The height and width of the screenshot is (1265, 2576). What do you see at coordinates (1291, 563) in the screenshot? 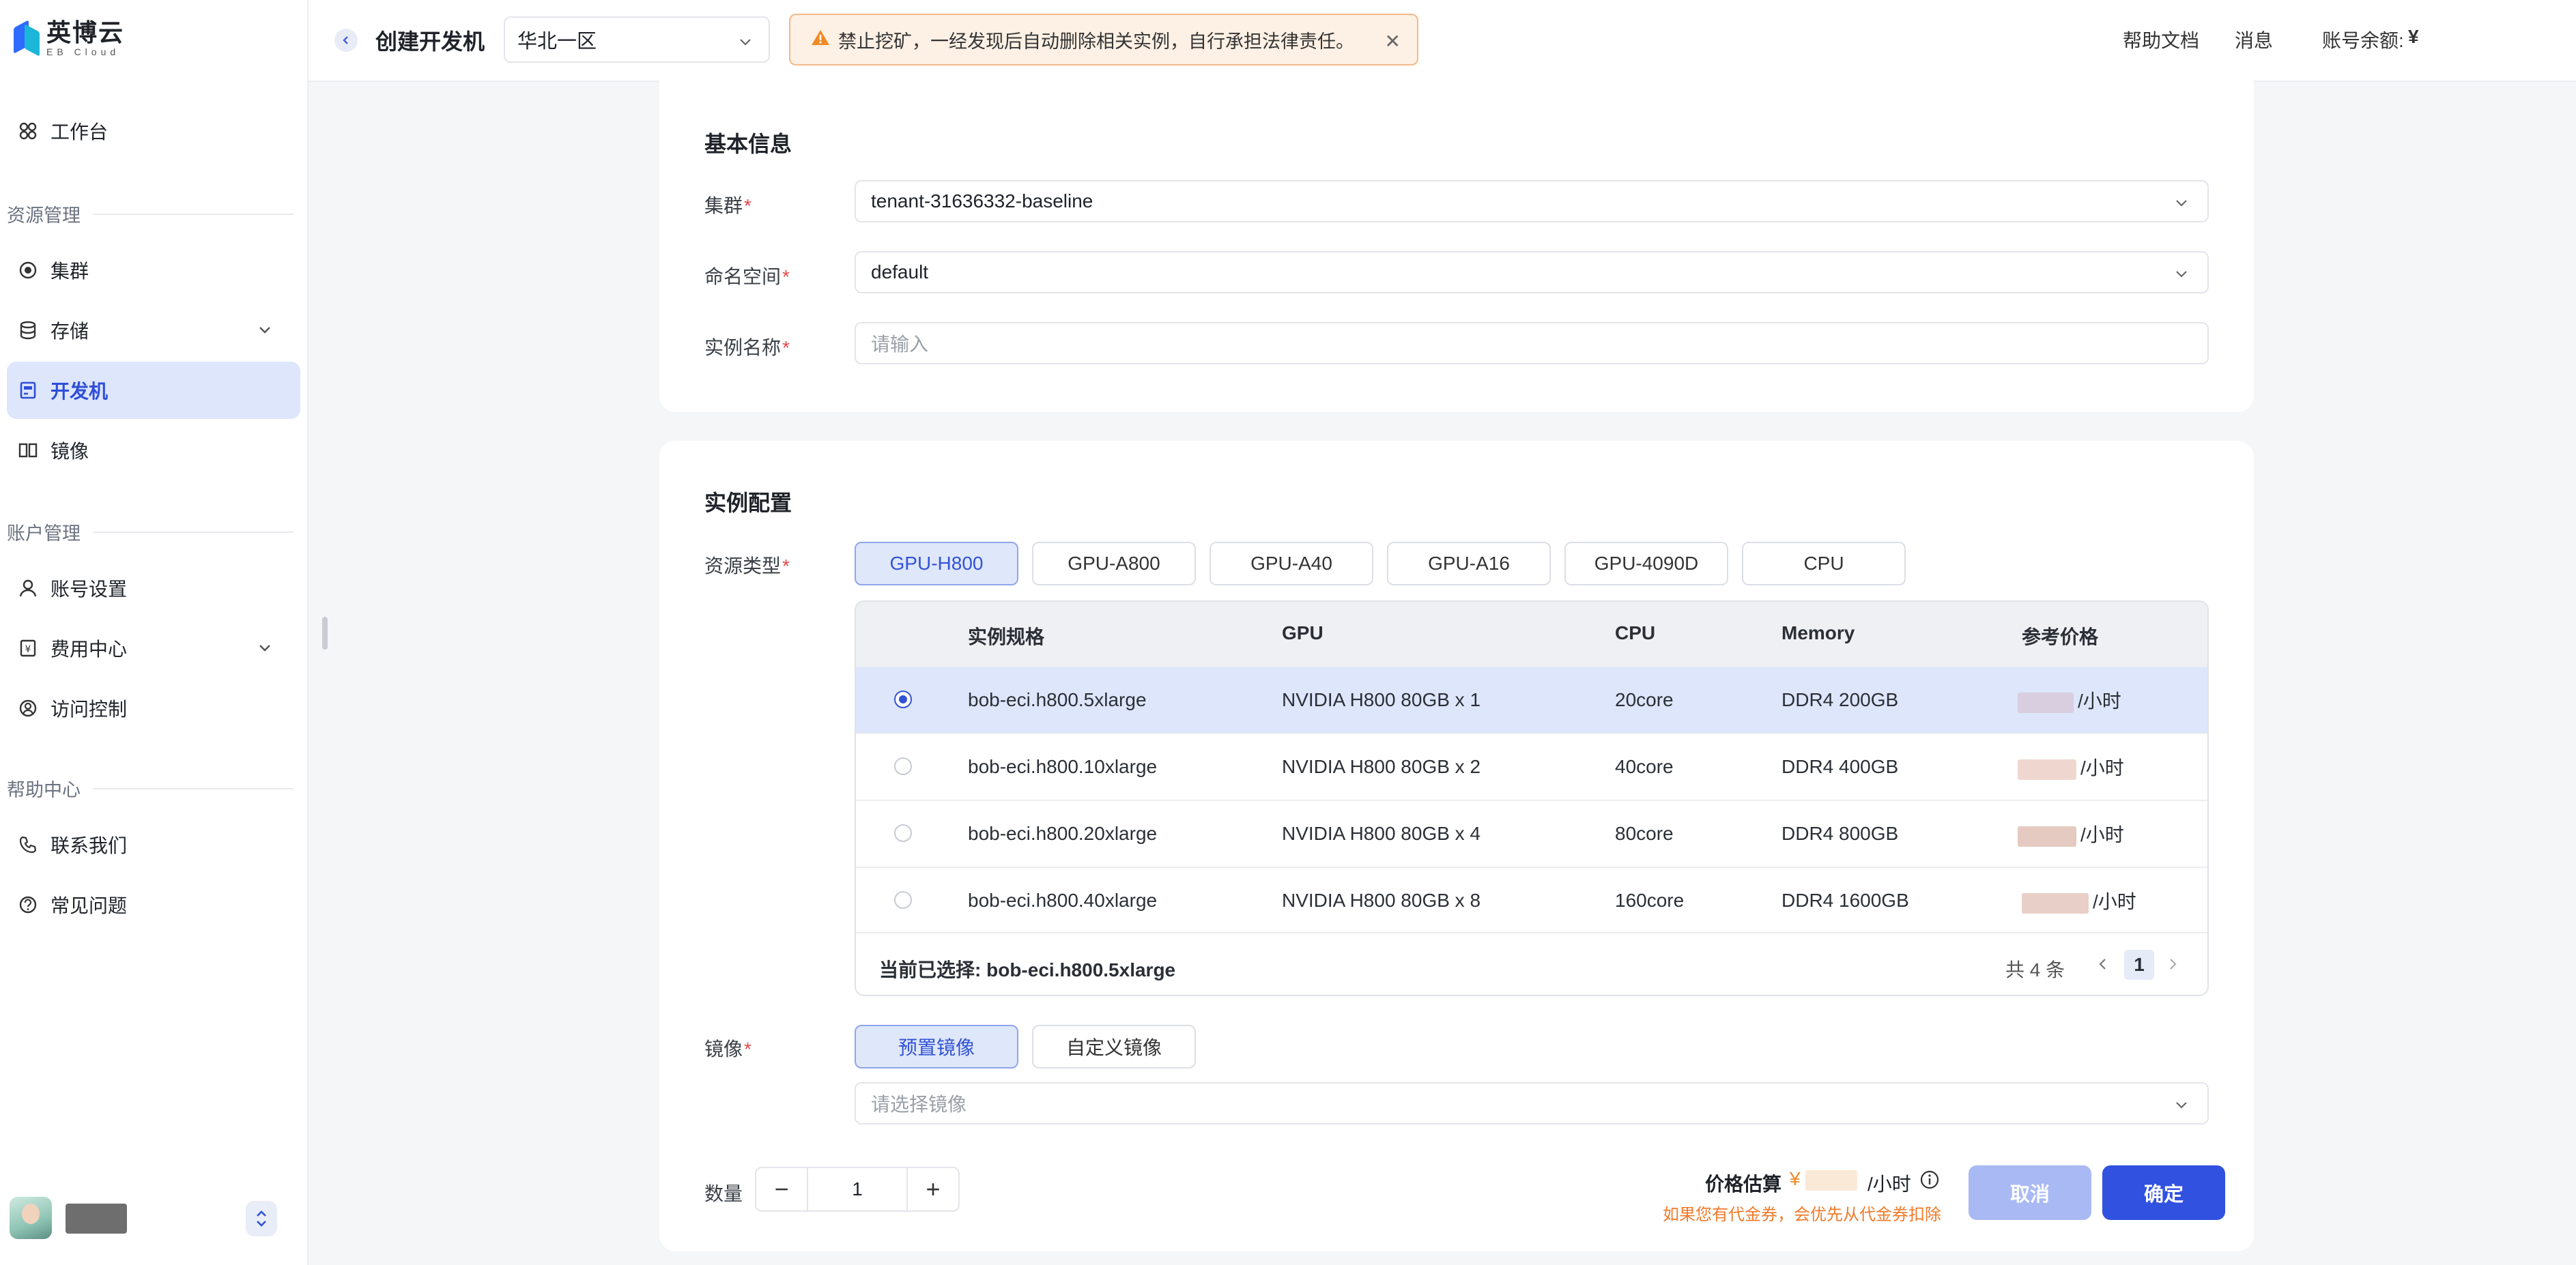
I see `resource-type-gpu-a40: GPU-A40` at bounding box center [1291, 563].